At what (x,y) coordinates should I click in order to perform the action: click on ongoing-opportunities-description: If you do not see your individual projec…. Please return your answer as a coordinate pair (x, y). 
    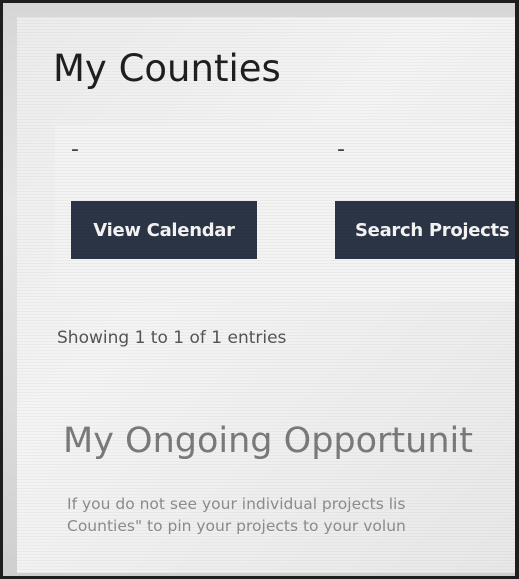
    Looking at the image, I should click on (236, 515).